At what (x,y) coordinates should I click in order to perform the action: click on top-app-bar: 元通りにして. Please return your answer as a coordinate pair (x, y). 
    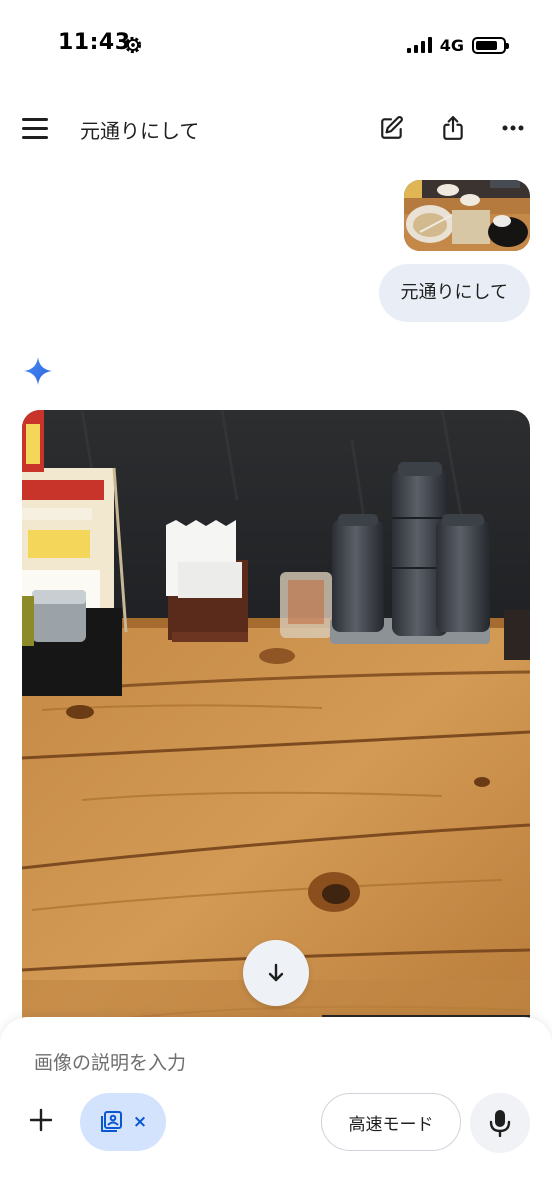
    Looking at the image, I should click on (276, 128).